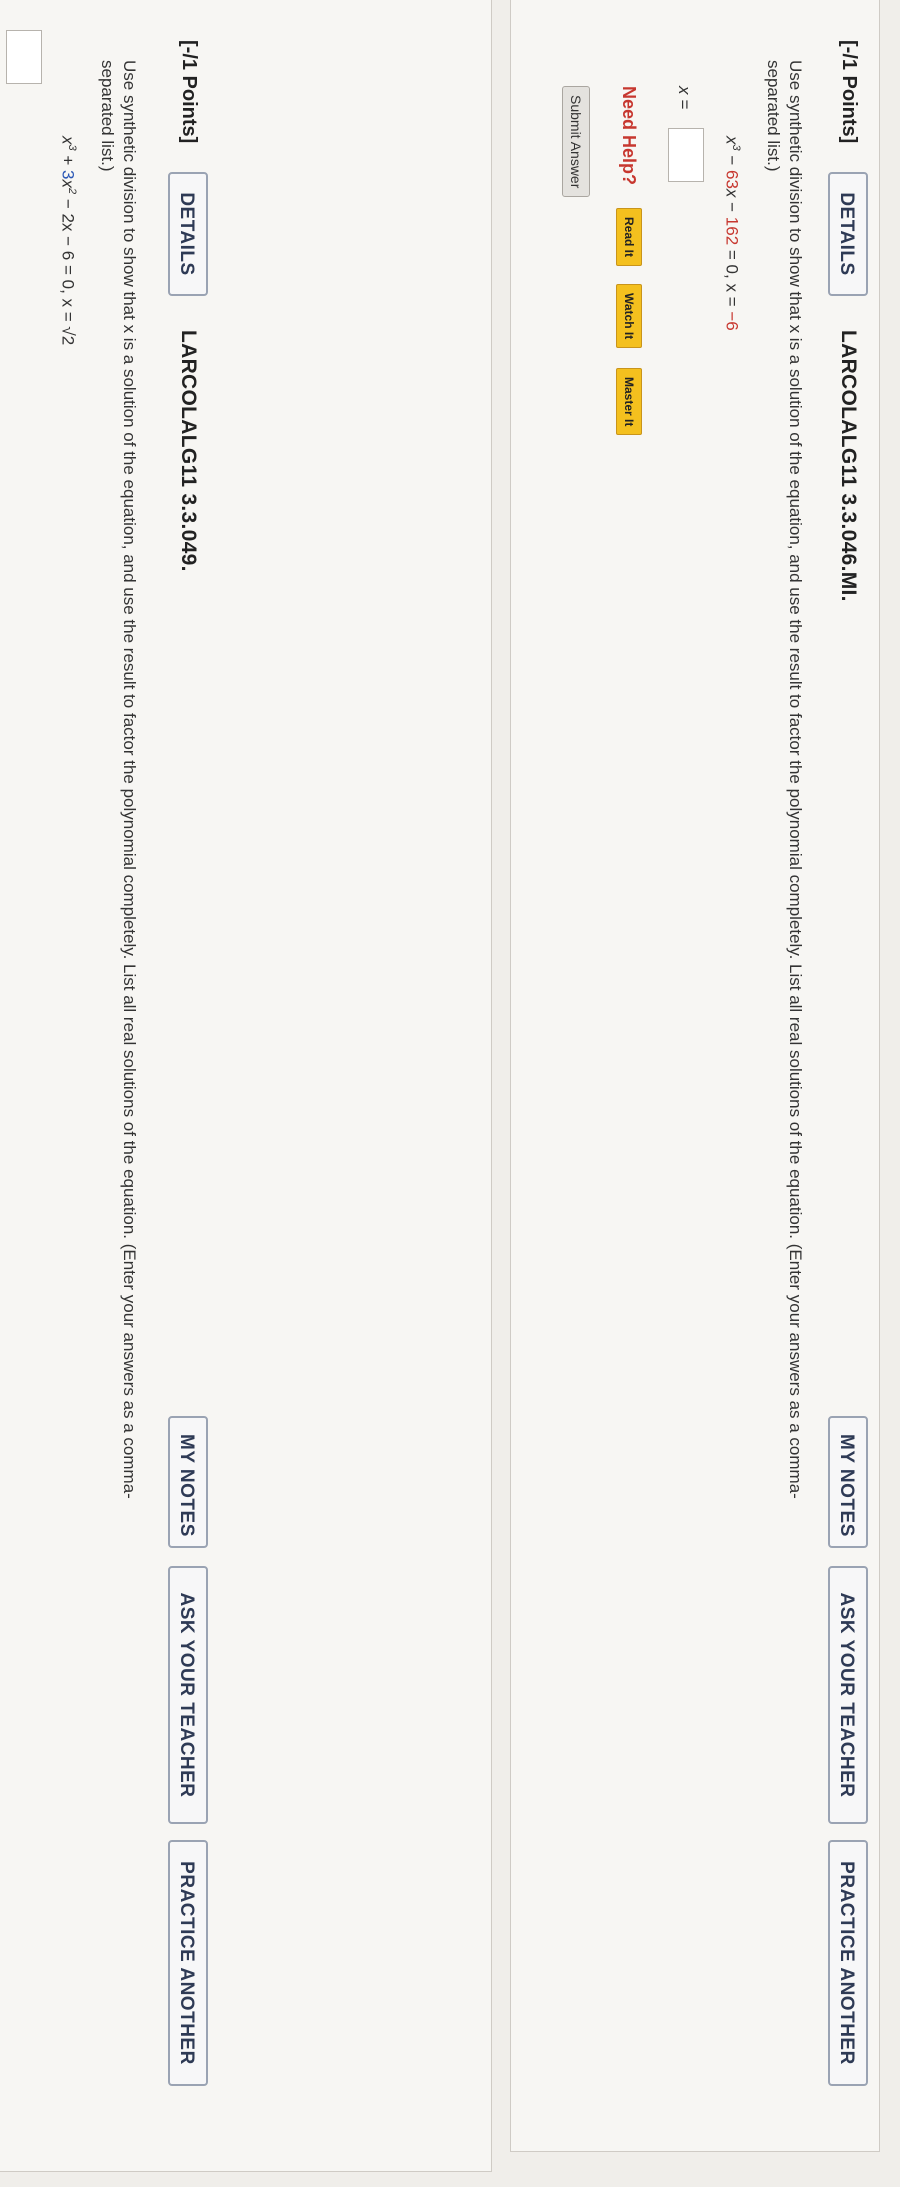 The width and height of the screenshot is (900, 2187). Describe the element at coordinates (732, 231) in the screenshot. I see `constant: 162` at that location.